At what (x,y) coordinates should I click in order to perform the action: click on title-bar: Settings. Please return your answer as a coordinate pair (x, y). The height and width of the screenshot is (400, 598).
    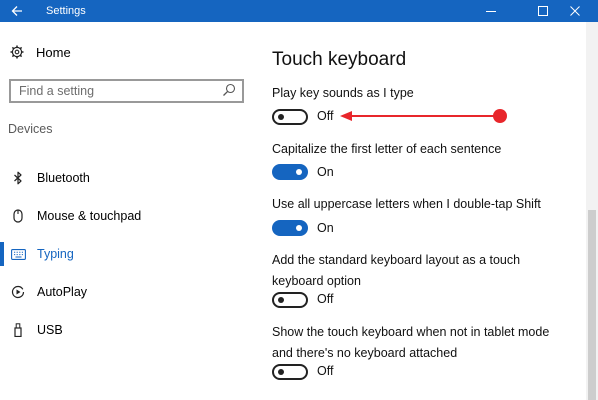
    Looking at the image, I should click on (299, 11).